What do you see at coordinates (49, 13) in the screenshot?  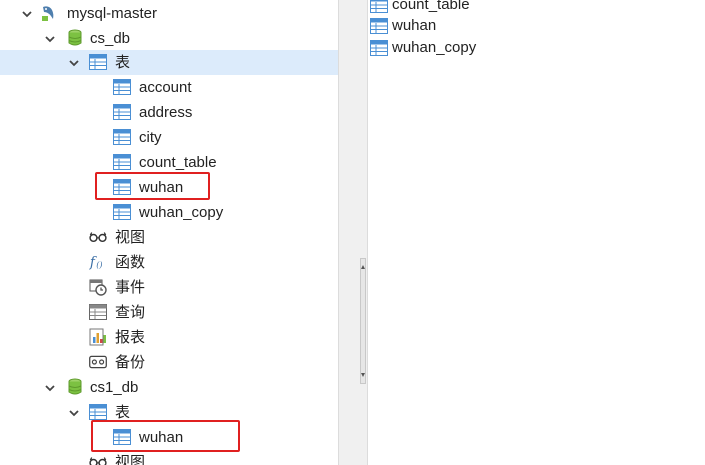 I see `mysql-connection-icon` at bounding box center [49, 13].